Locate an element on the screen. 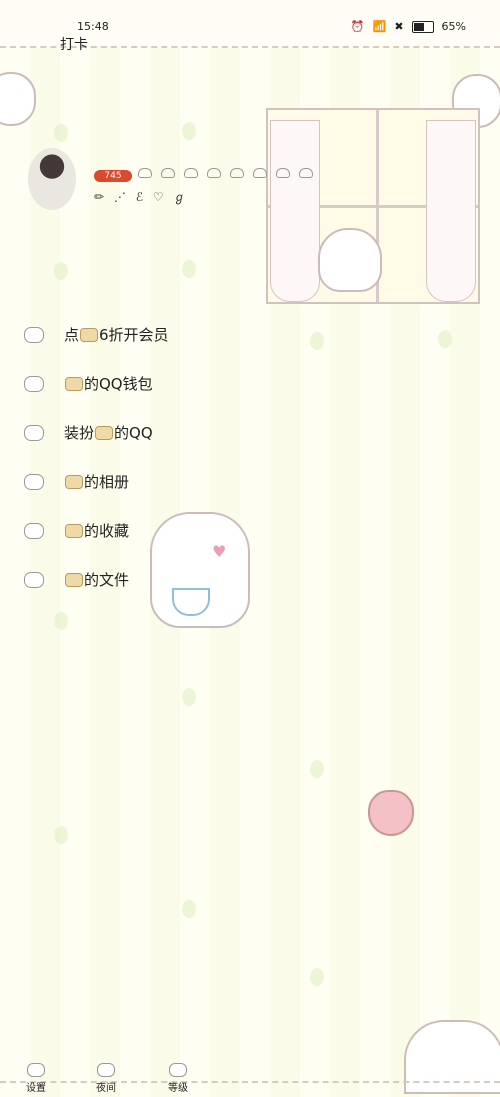 The image size is (500, 1097). bottom-scallop-border is located at coordinates (250, 1083).